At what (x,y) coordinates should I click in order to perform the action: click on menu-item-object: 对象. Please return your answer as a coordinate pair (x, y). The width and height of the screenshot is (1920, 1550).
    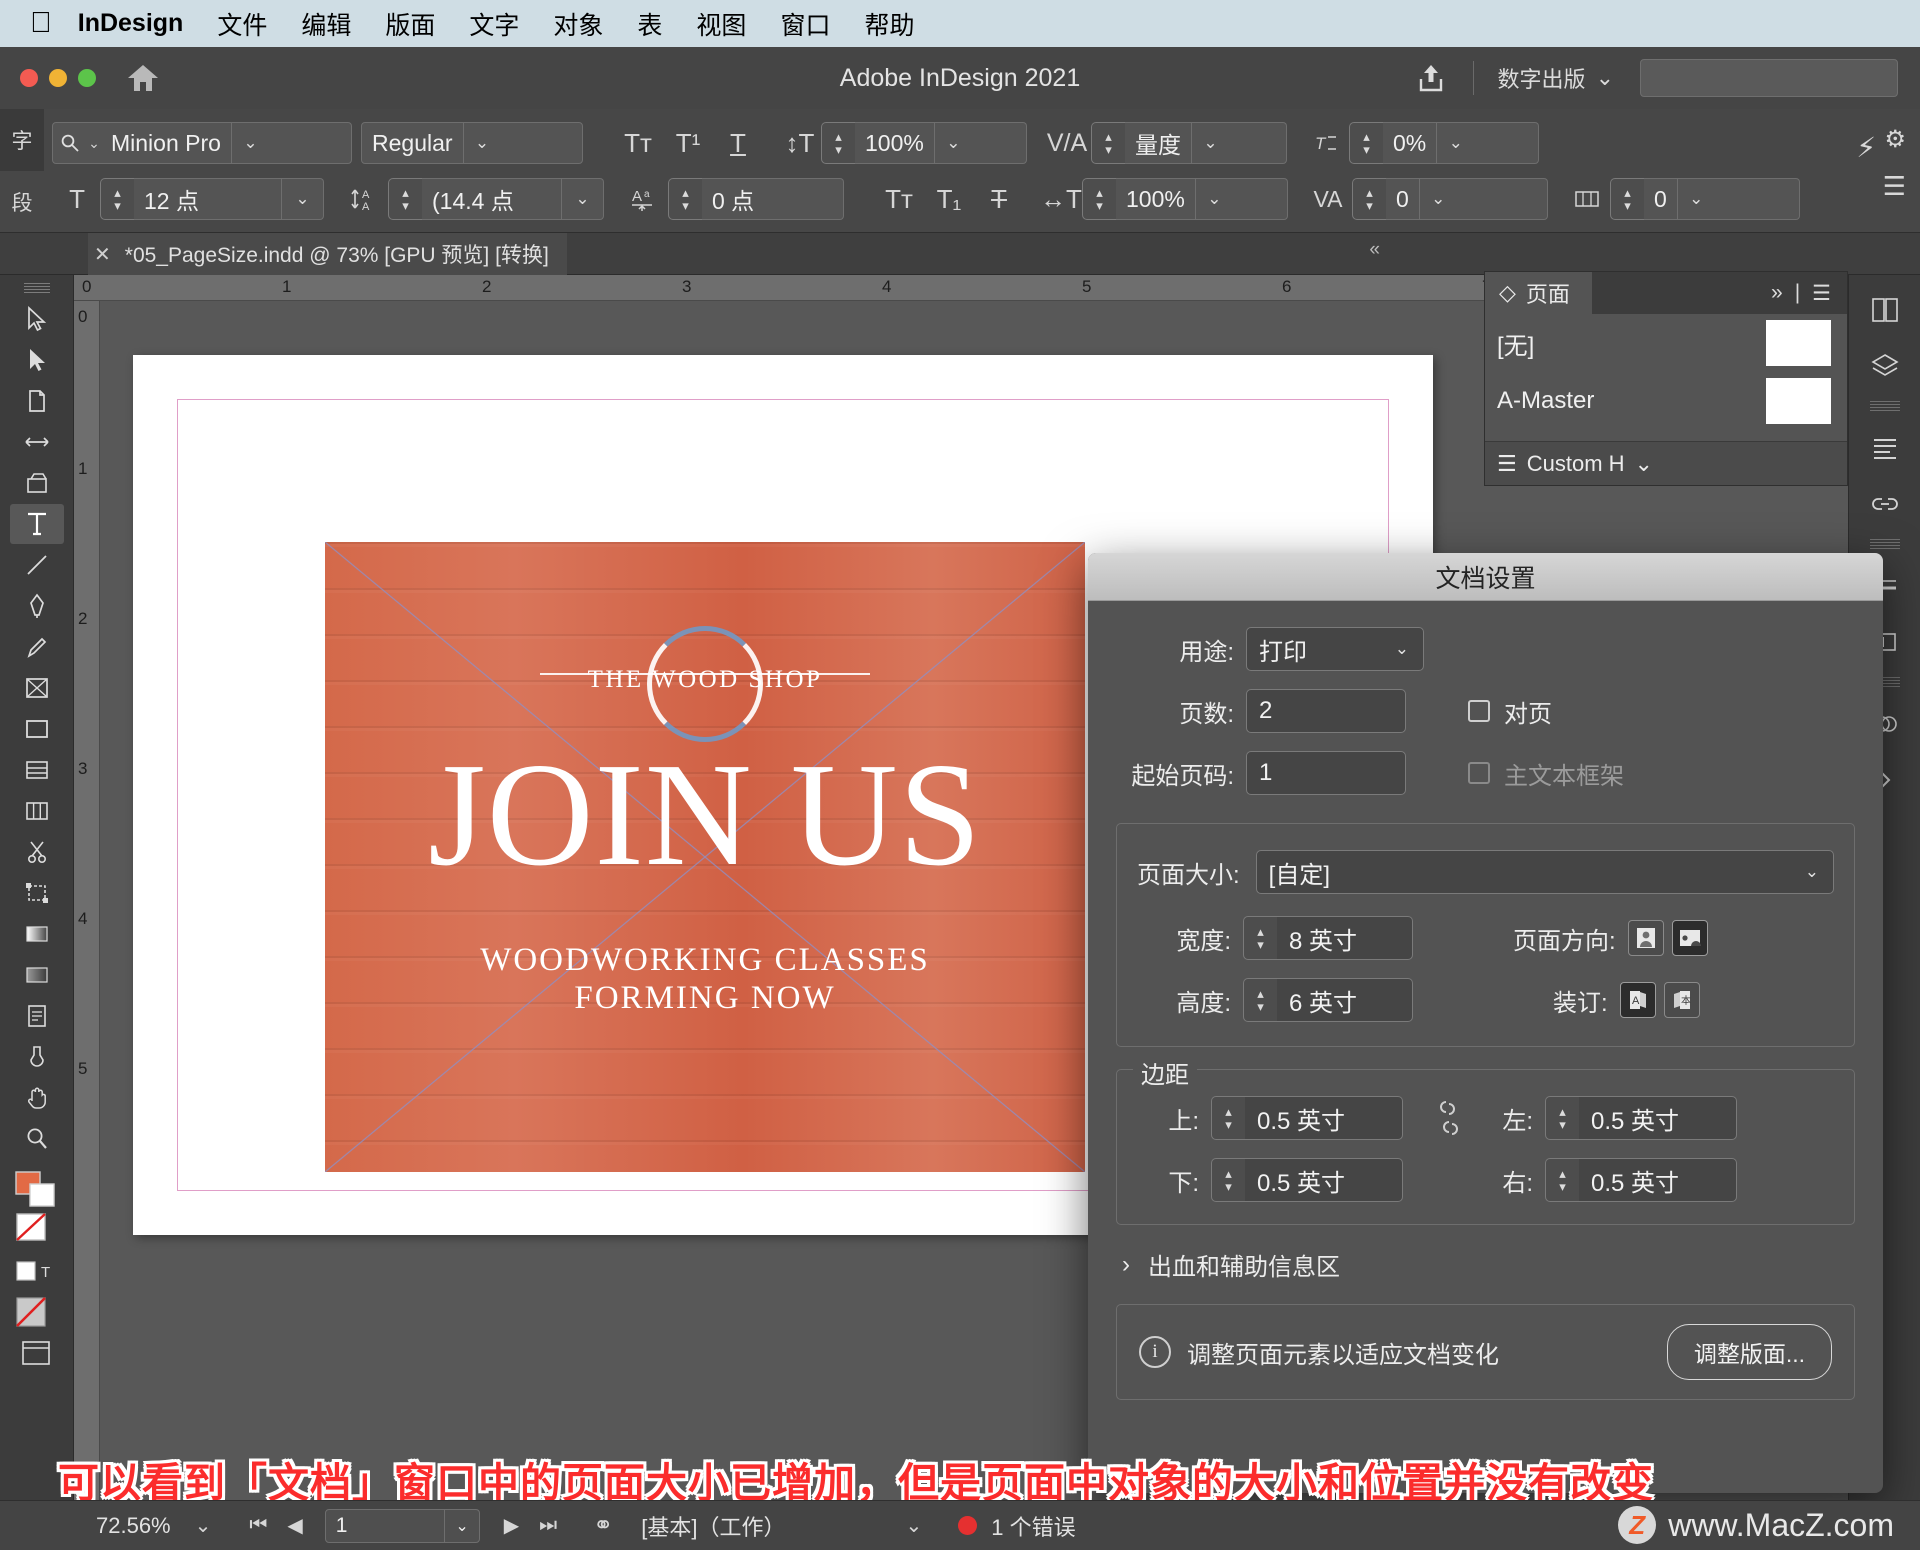
    Looking at the image, I should click on (578, 24).